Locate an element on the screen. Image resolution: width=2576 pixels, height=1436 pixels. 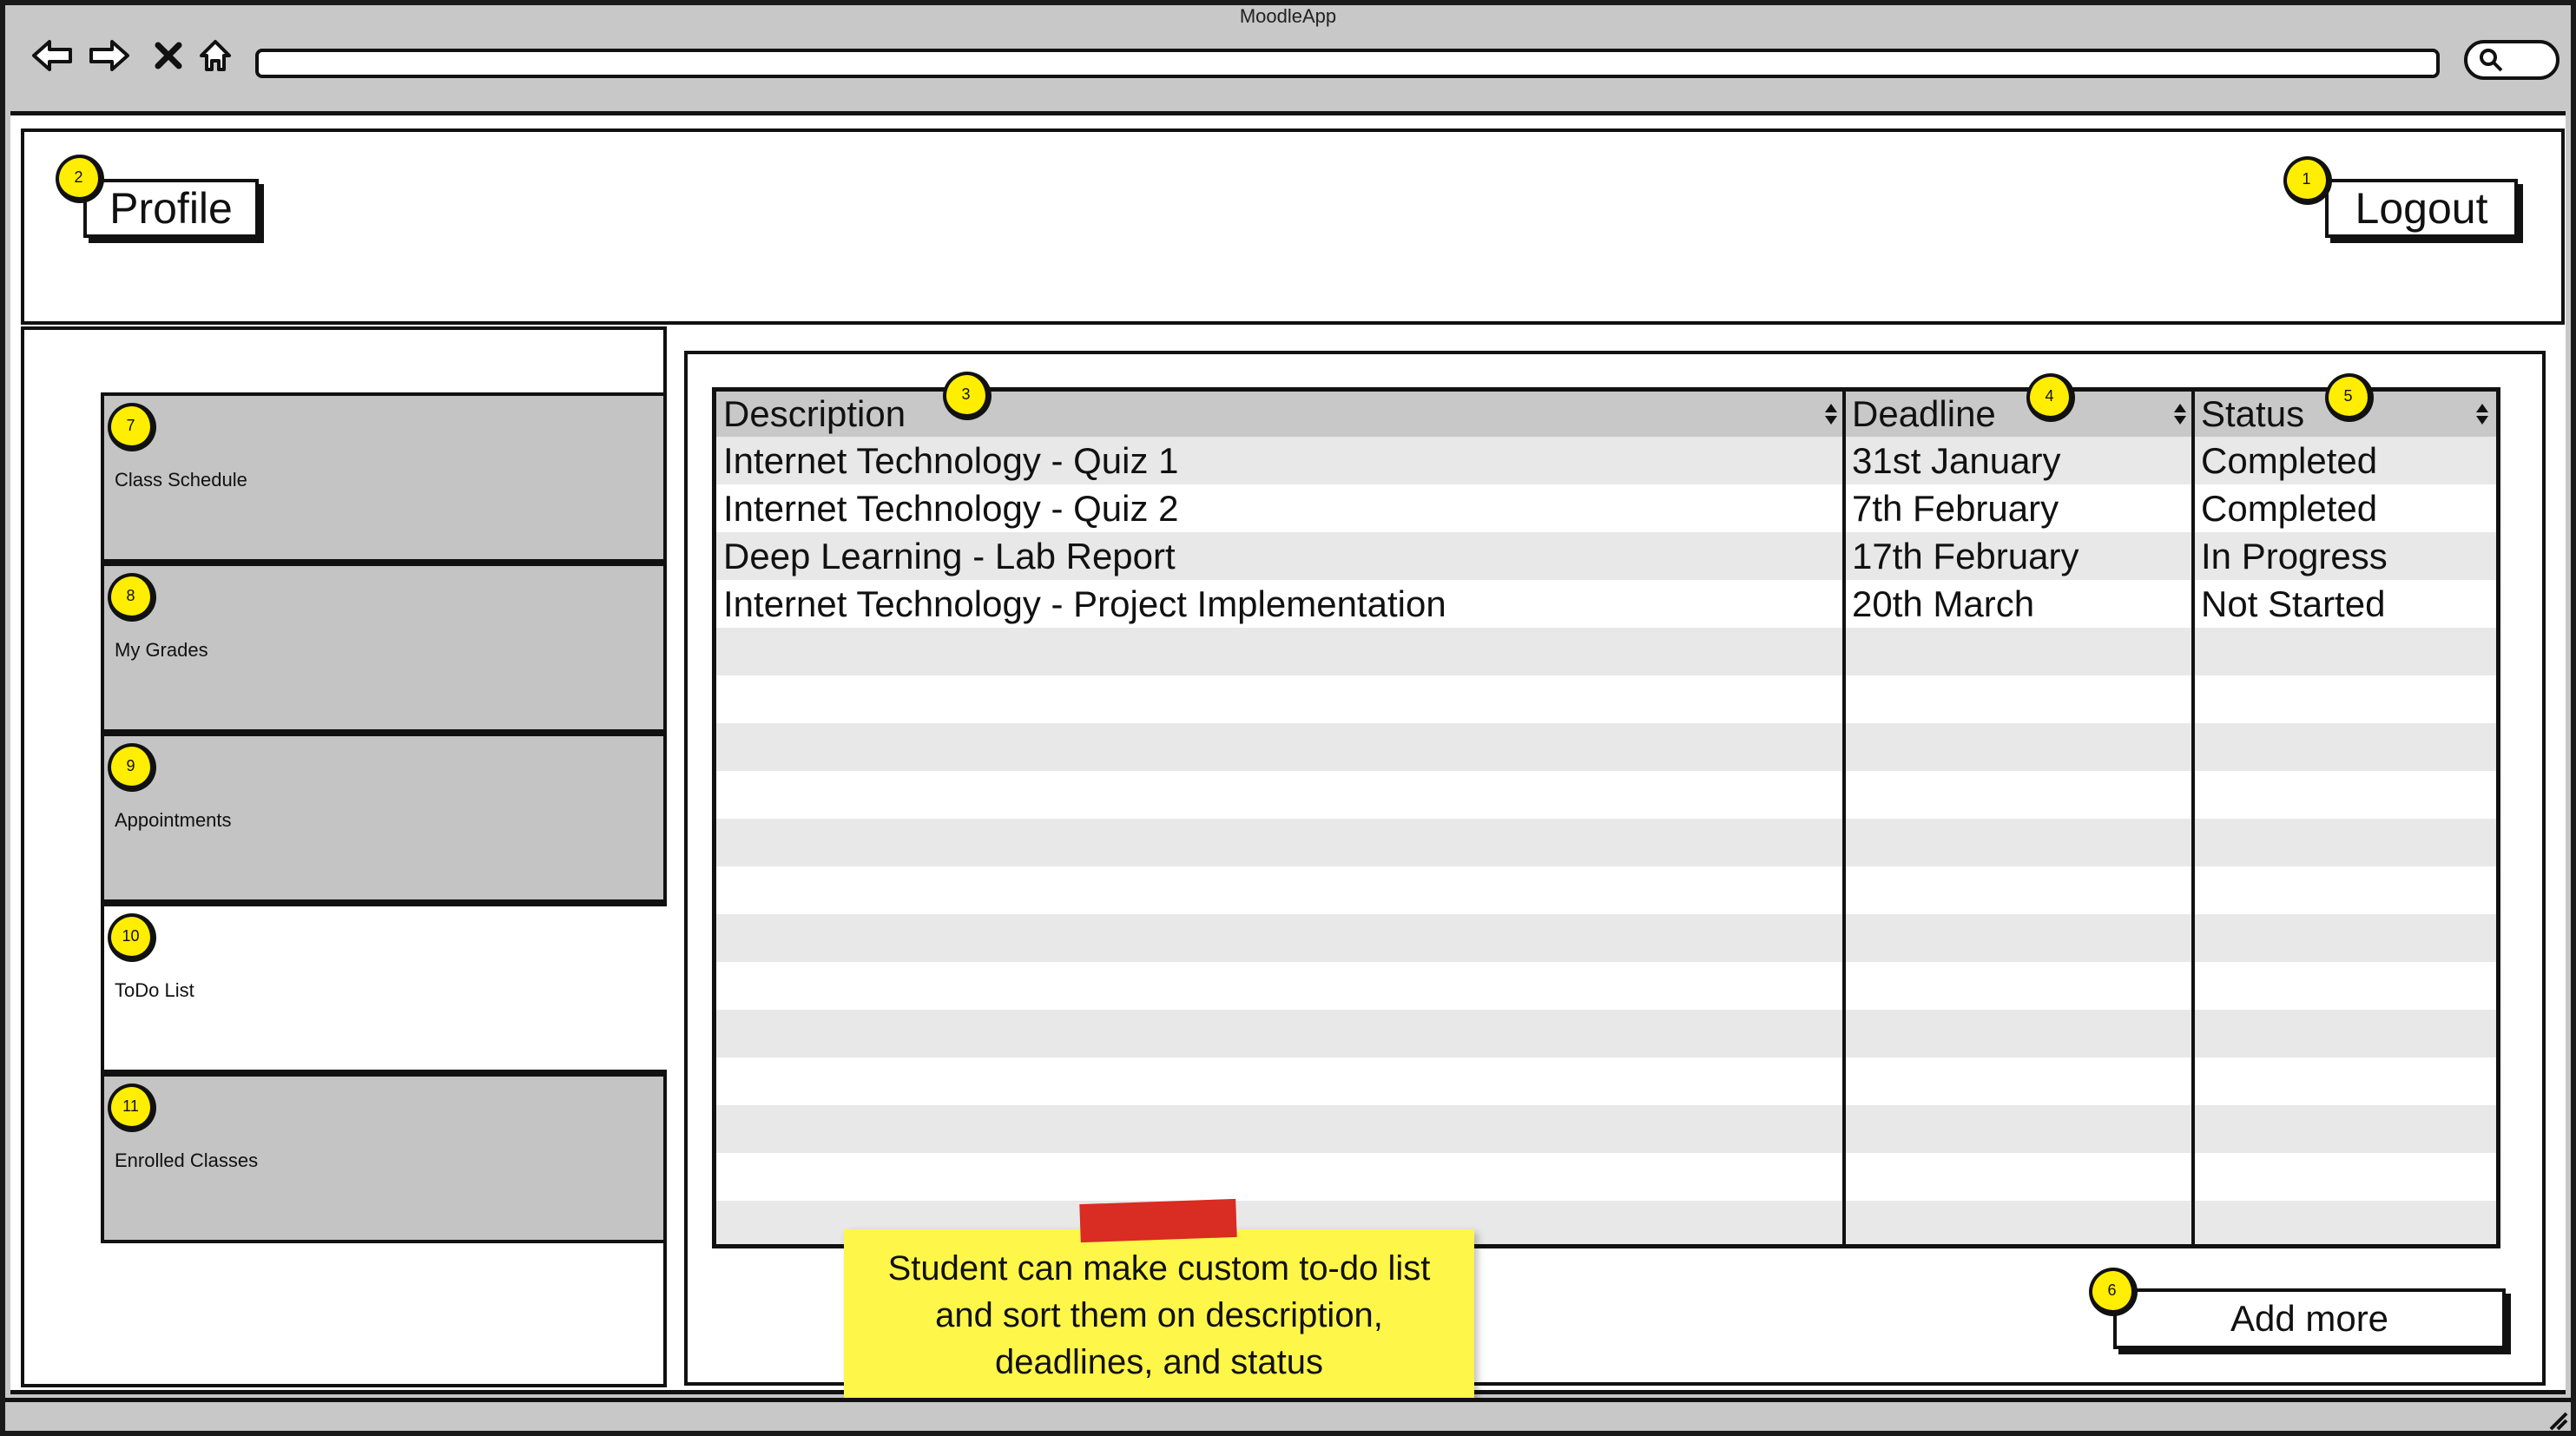
magnifier-icon is located at coordinates (2491, 60).